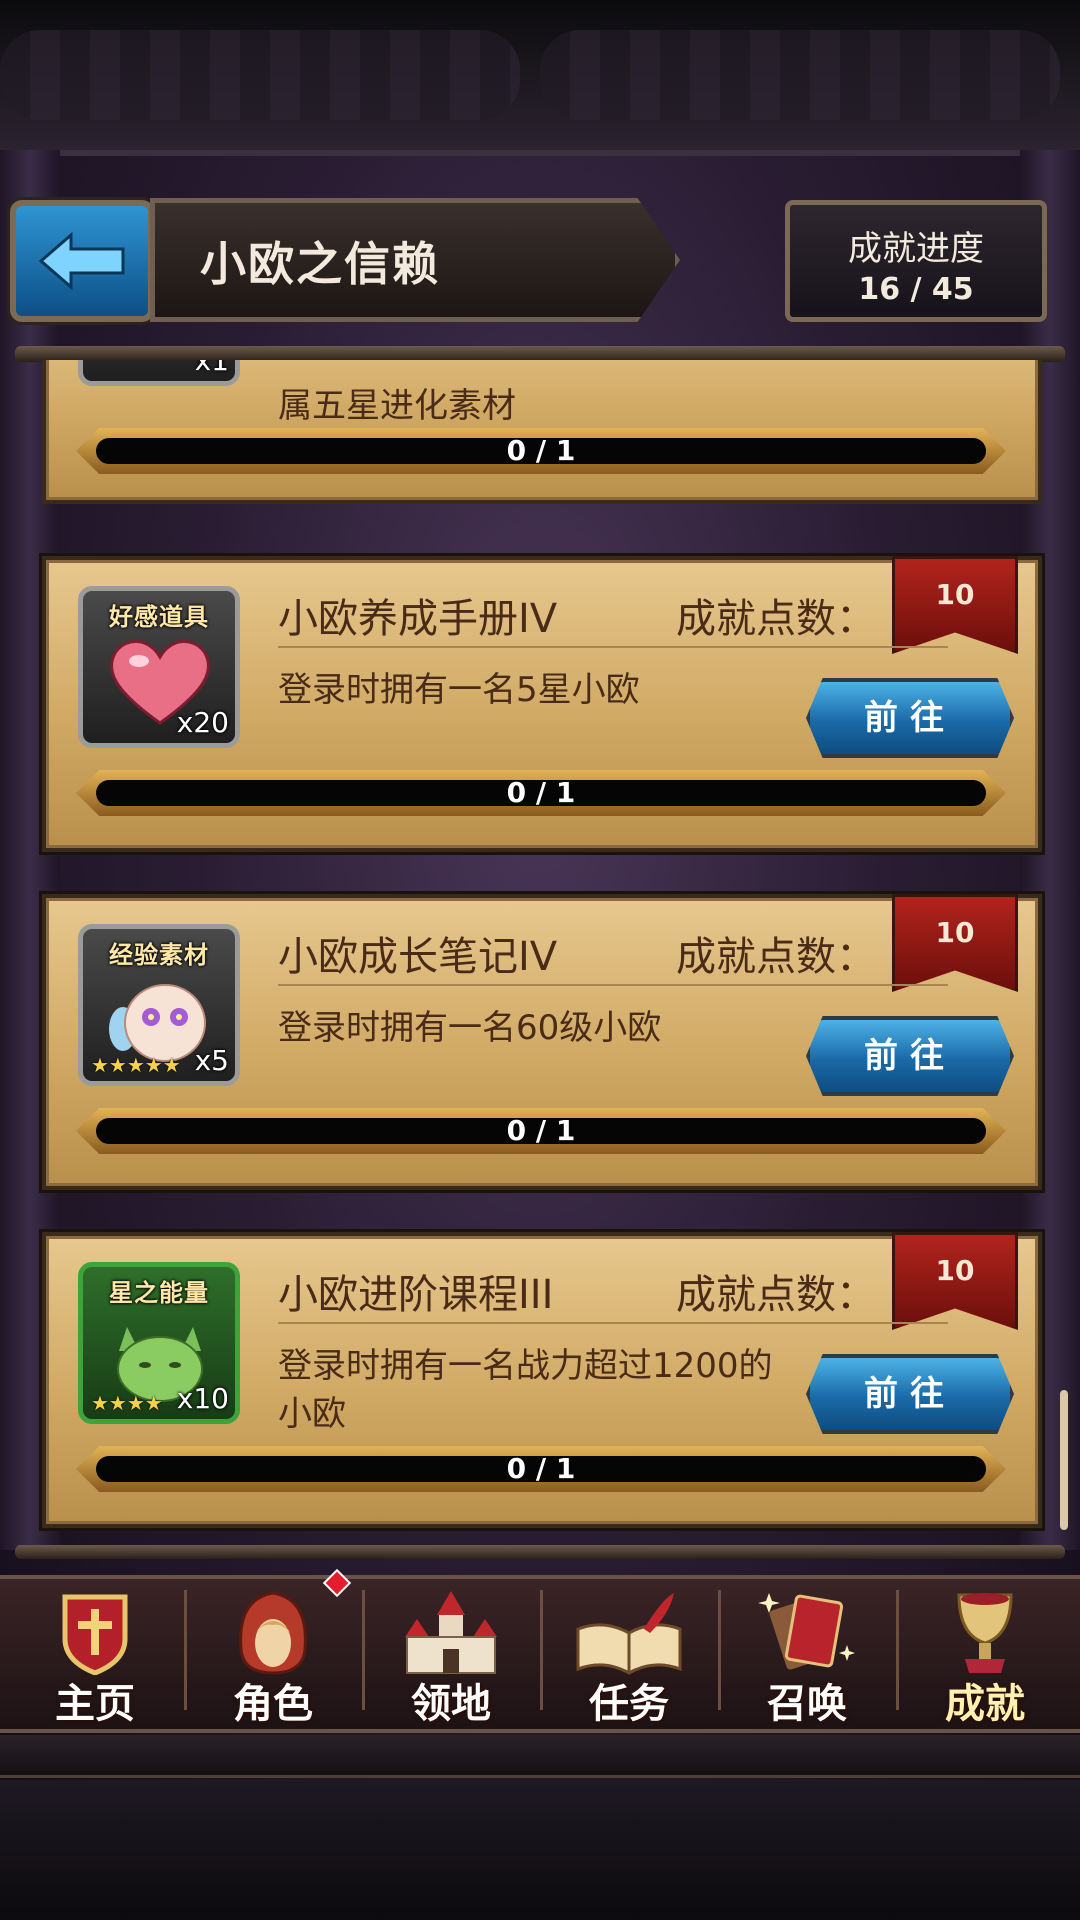 The image size is (1080, 1920). What do you see at coordinates (807, 1704) in the screenshot?
I see `nav-label: 召唤` at bounding box center [807, 1704].